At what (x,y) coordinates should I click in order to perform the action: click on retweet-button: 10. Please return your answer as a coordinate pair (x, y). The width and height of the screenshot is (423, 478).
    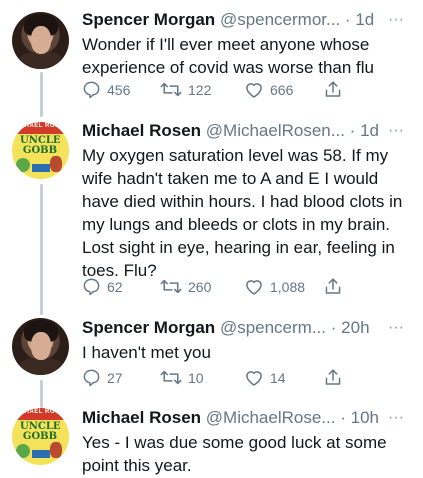
    Looking at the image, I should click on (182, 377).